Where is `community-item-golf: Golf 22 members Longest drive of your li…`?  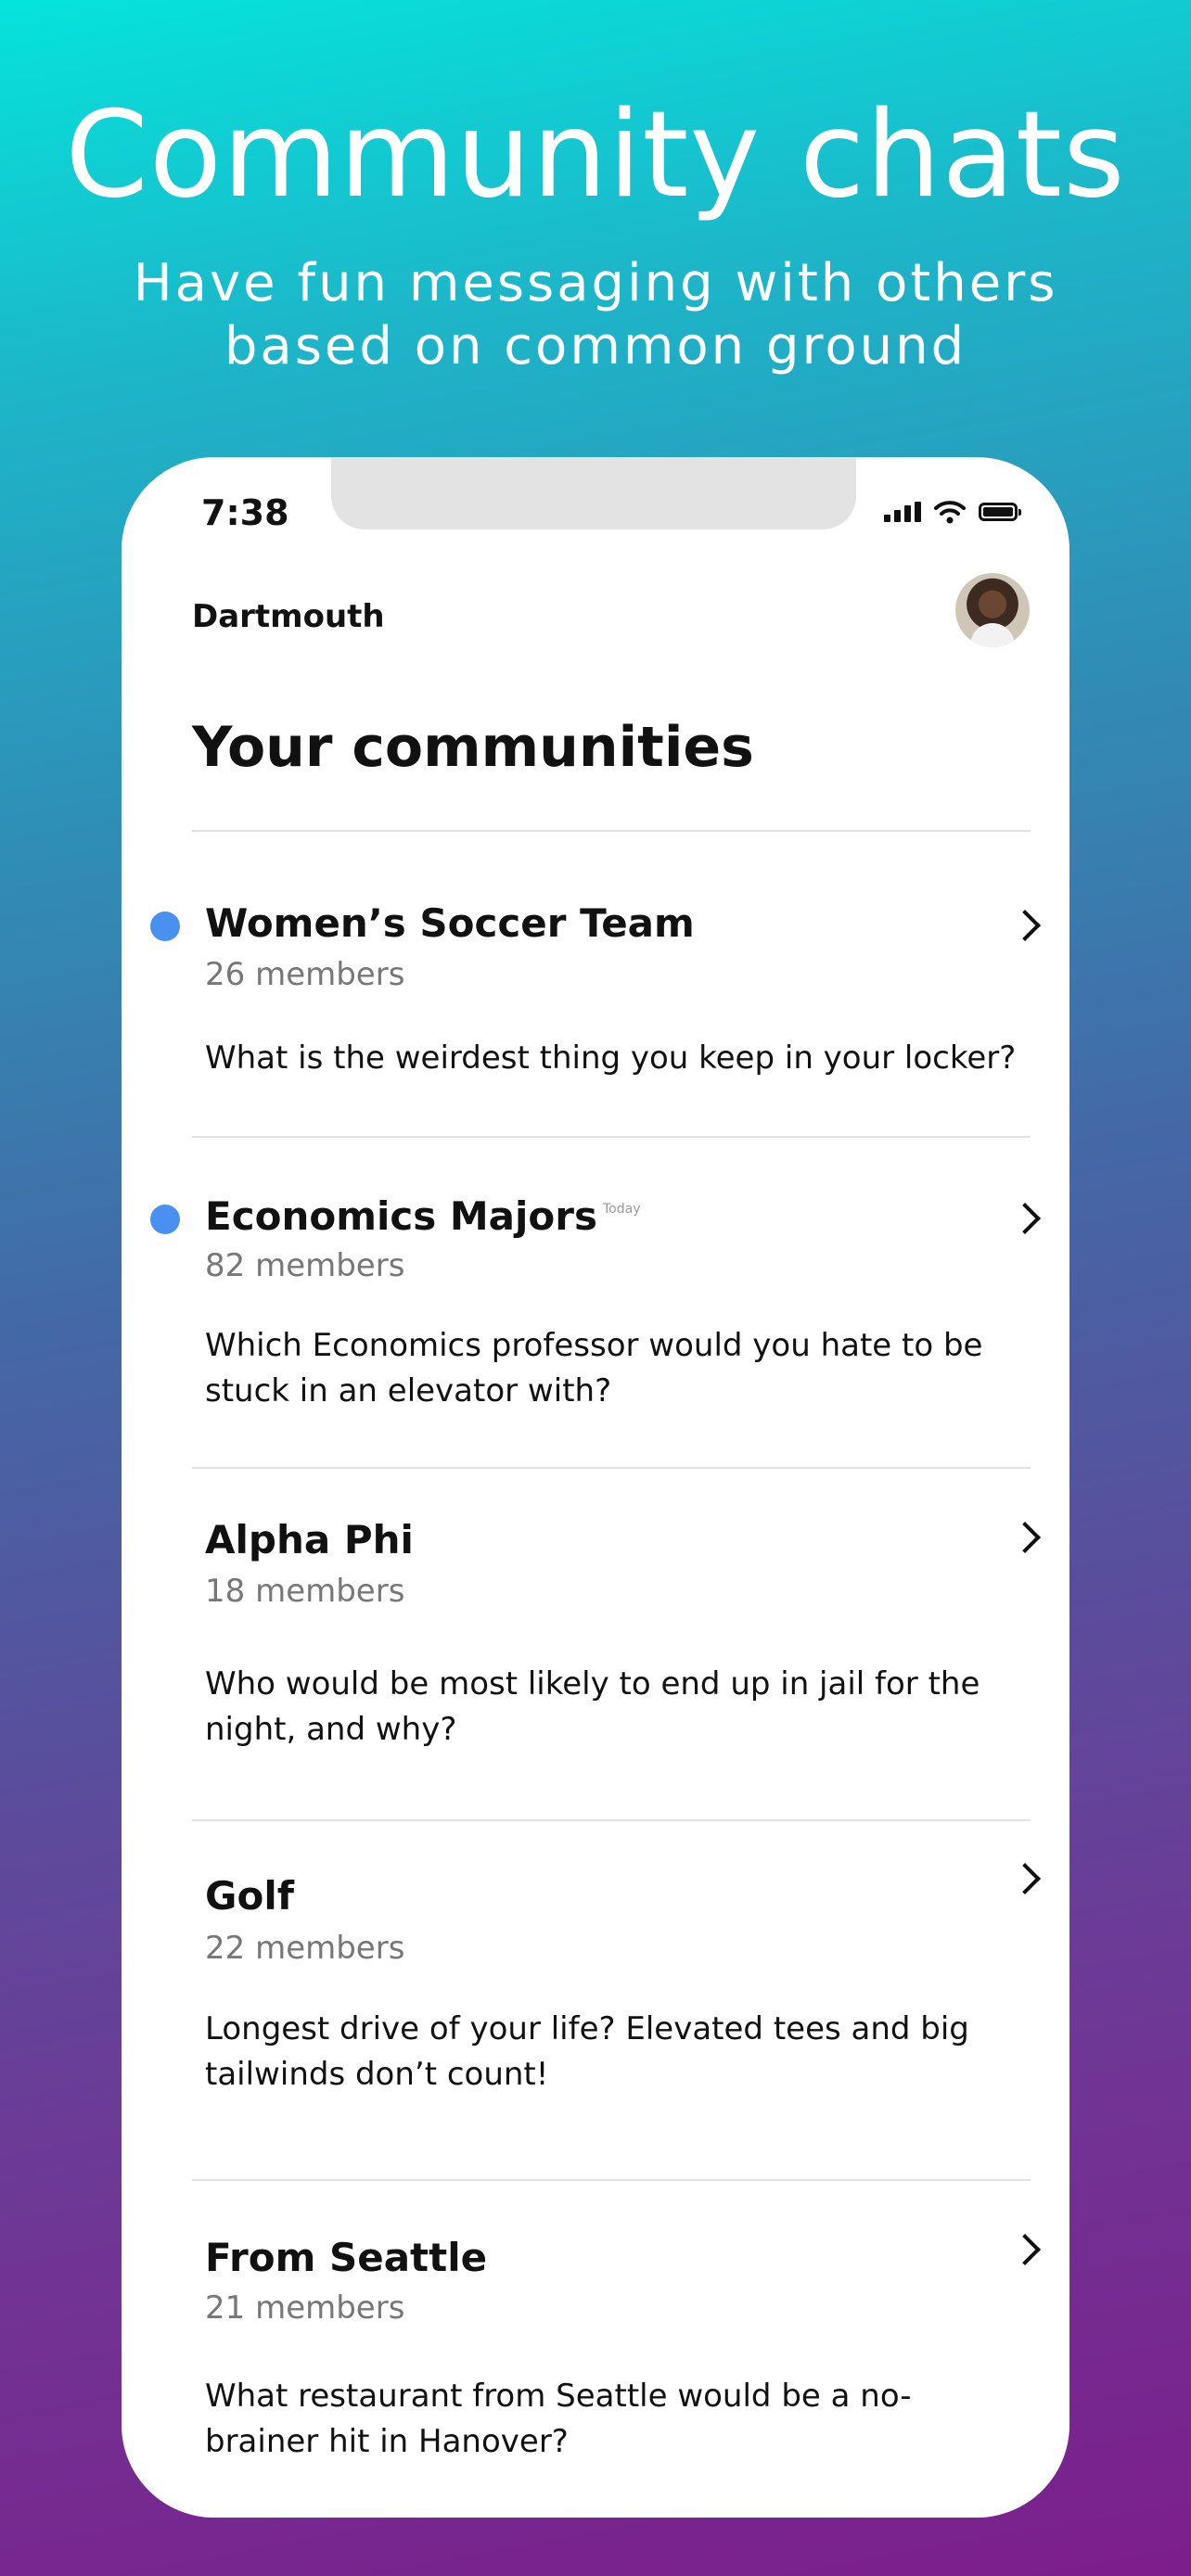 community-item-golf: Golf 22 members Longest drive of your li… is located at coordinates (595, 2000).